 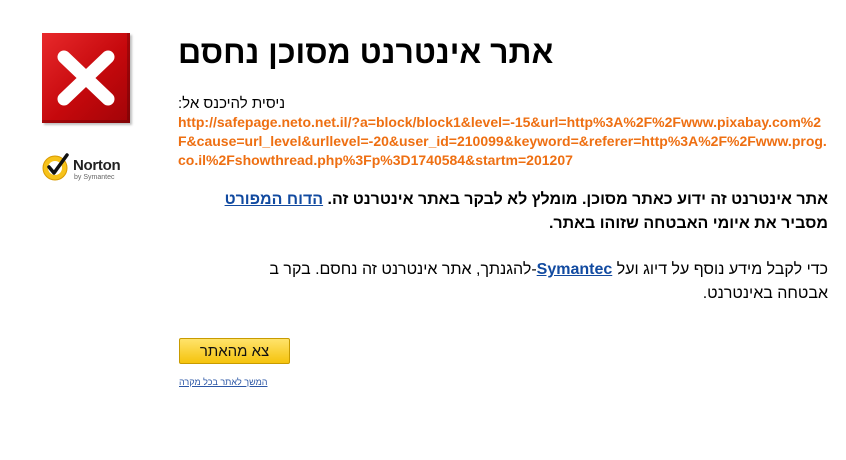 What do you see at coordinates (55, 167) in the screenshot?
I see `norton-check-icon` at bounding box center [55, 167].